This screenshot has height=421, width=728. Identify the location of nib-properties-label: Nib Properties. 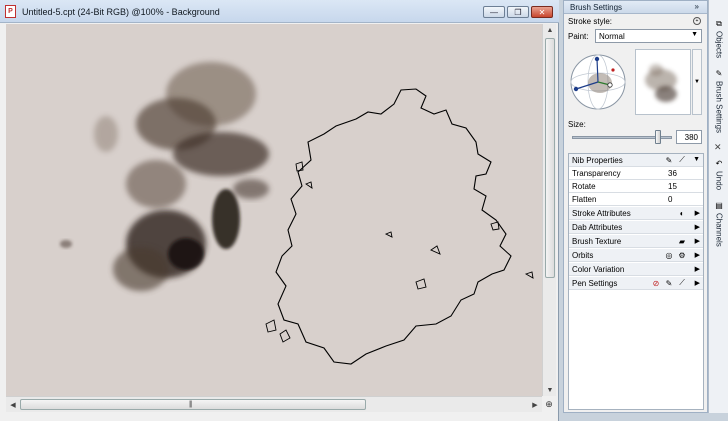
(597, 160).